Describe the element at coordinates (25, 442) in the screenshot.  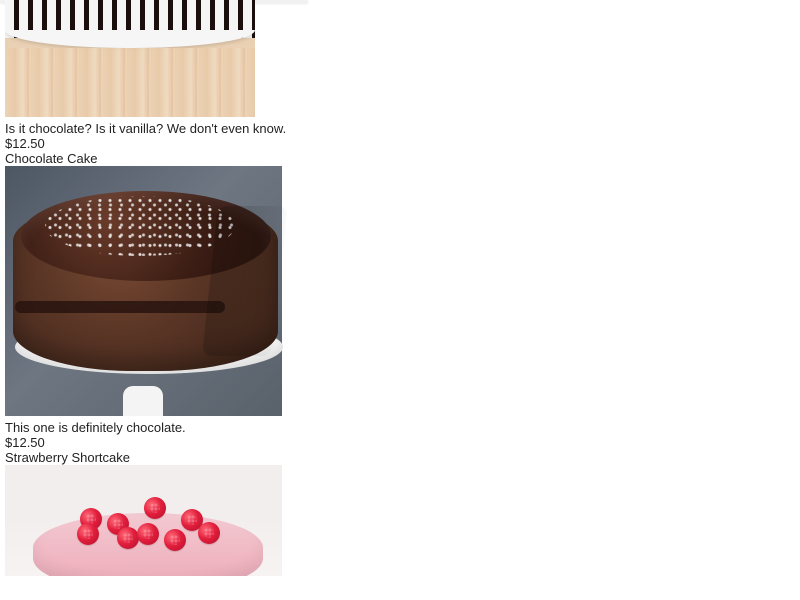
I see `product-price-2: $12.50` at that location.